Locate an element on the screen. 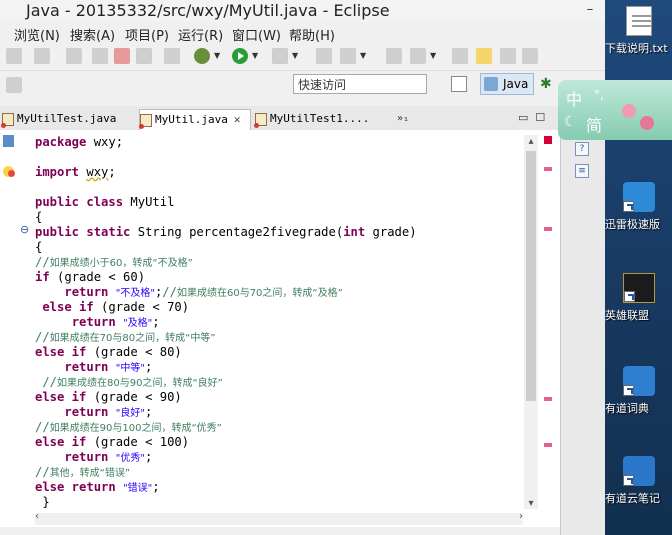 The height and width of the screenshot is (535, 672). error-summary-icon is located at coordinates (548, 140).